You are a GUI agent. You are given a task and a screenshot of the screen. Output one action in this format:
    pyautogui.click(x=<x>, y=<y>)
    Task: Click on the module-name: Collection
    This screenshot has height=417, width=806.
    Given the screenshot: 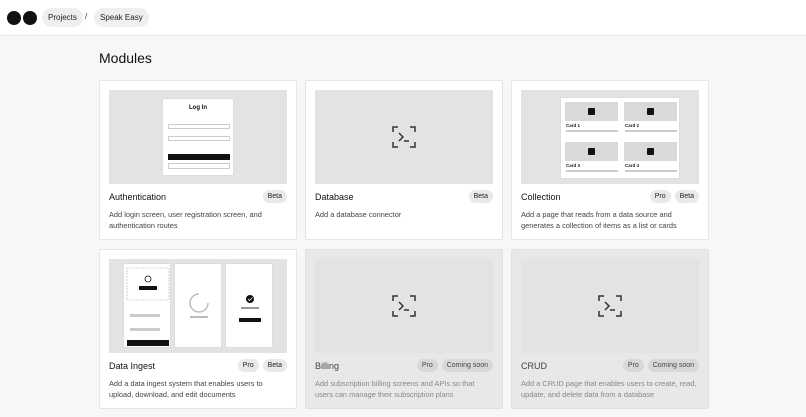 What is the action you would take?
    pyautogui.click(x=541, y=197)
    